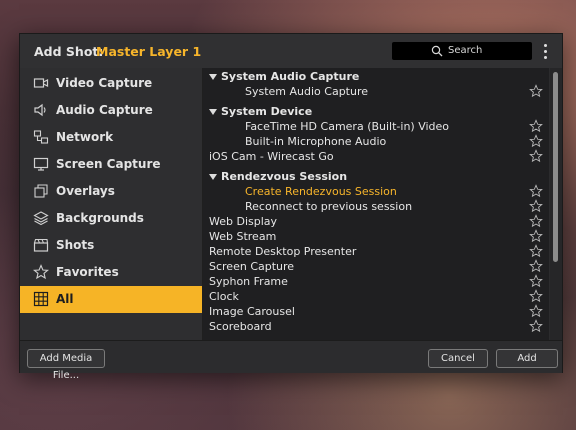 The height and width of the screenshot is (430, 576). I want to click on sidebar-item-label: Audio Capture, so click(104, 110).